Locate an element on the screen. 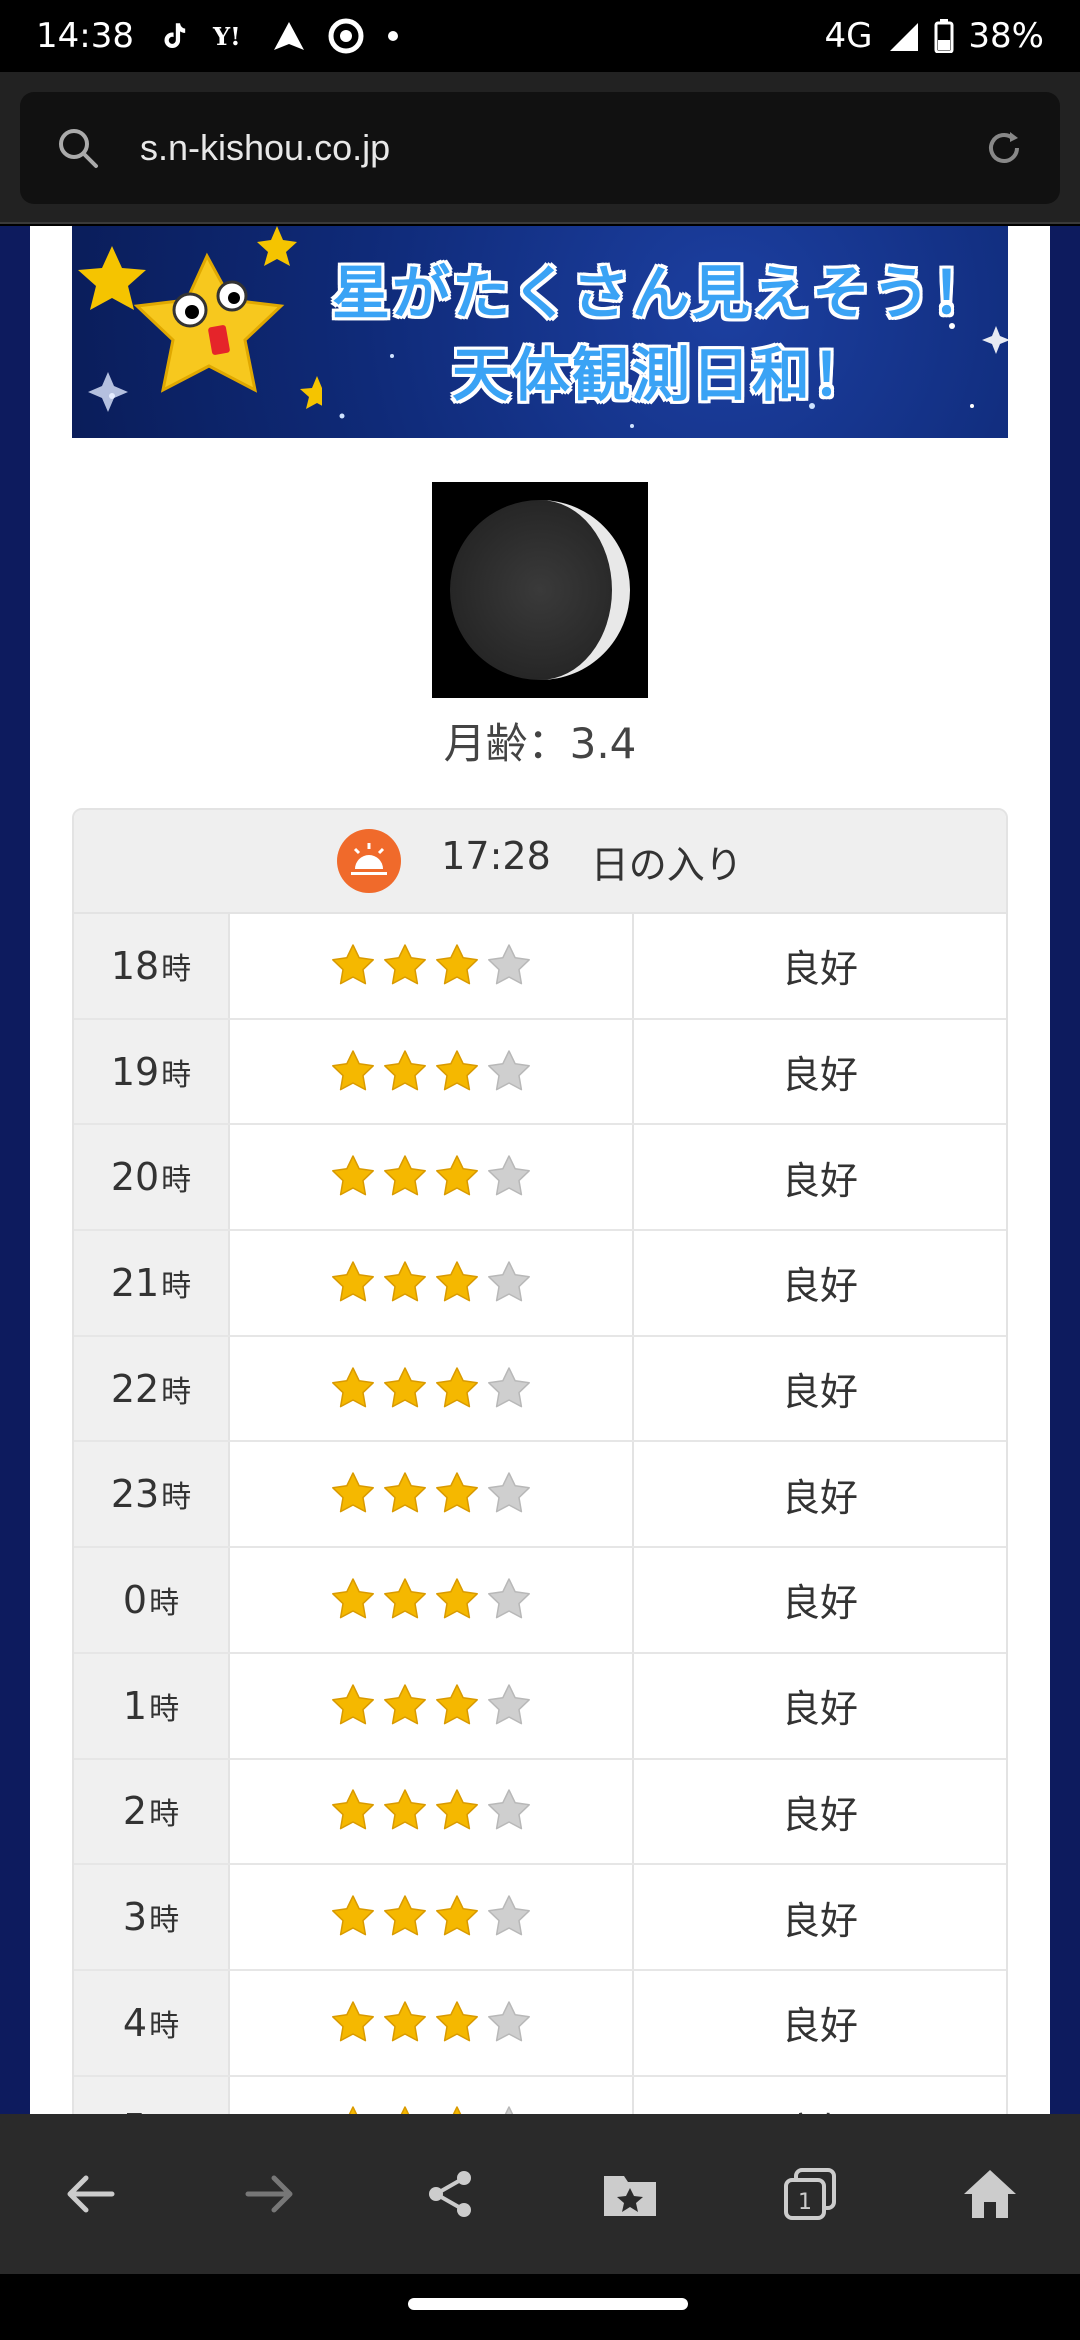 The width and height of the screenshot is (1080, 2340). hour-value: 22 is located at coordinates (135, 1388).